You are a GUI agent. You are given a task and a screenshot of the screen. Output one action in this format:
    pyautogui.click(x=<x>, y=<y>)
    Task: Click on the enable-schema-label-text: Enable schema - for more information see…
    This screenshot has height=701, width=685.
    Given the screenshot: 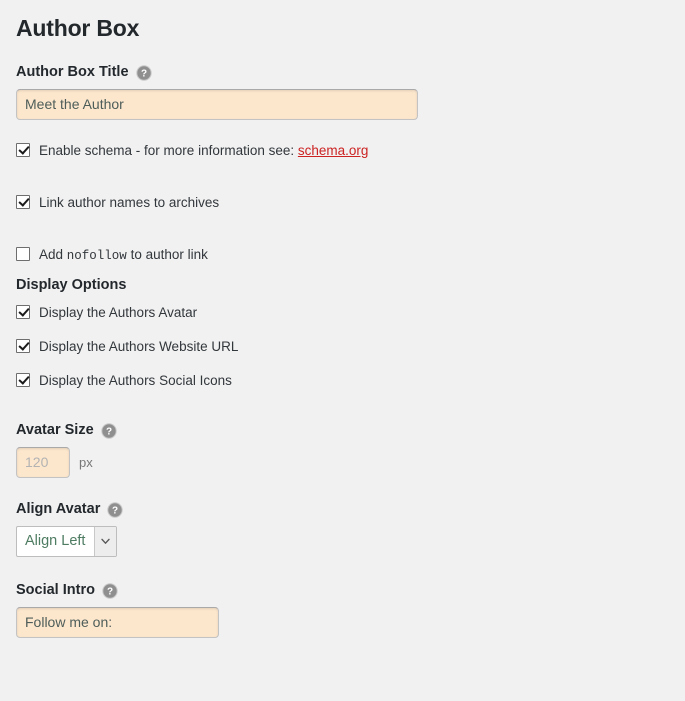 What is the action you would take?
    pyautogui.click(x=167, y=150)
    